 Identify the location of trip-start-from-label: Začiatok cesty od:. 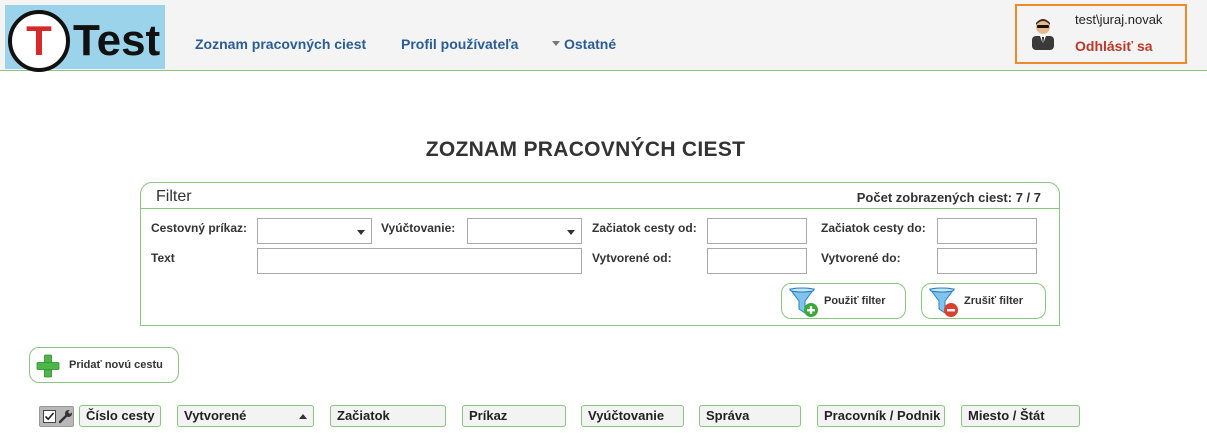
(644, 228).